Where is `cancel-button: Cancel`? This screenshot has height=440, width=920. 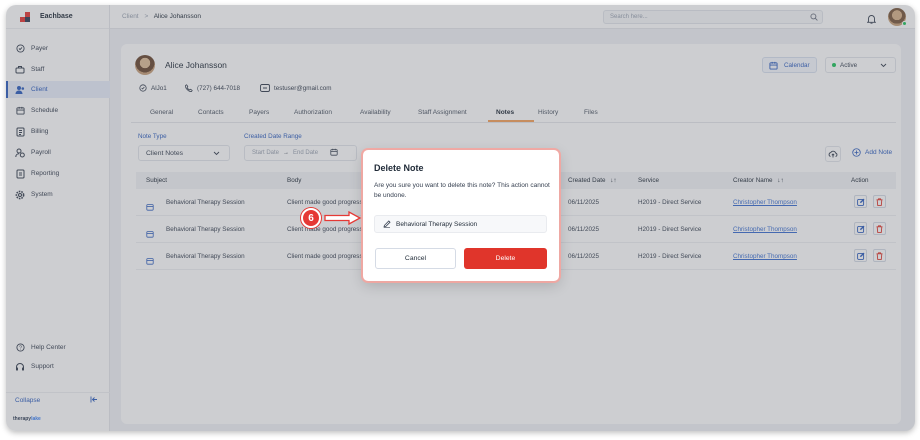 cancel-button: Cancel is located at coordinates (415, 258).